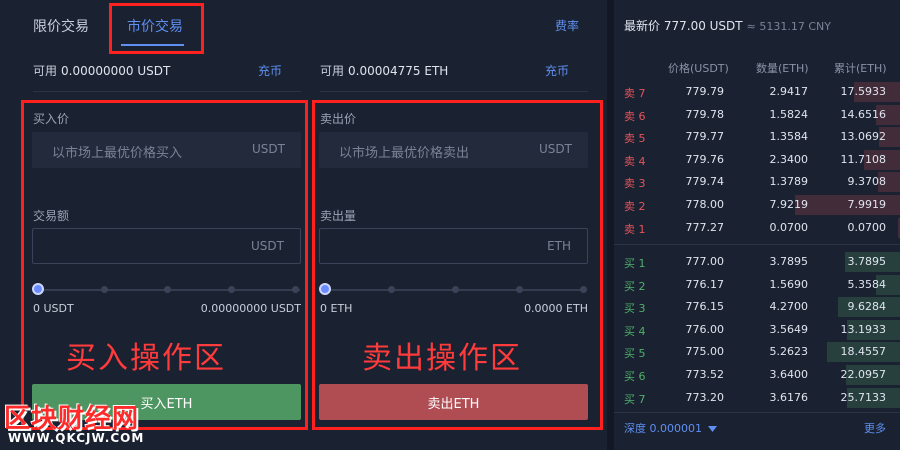  Describe the element at coordinates (705, 329) in the screenshot. I see `row-price: 776.00` at that location.